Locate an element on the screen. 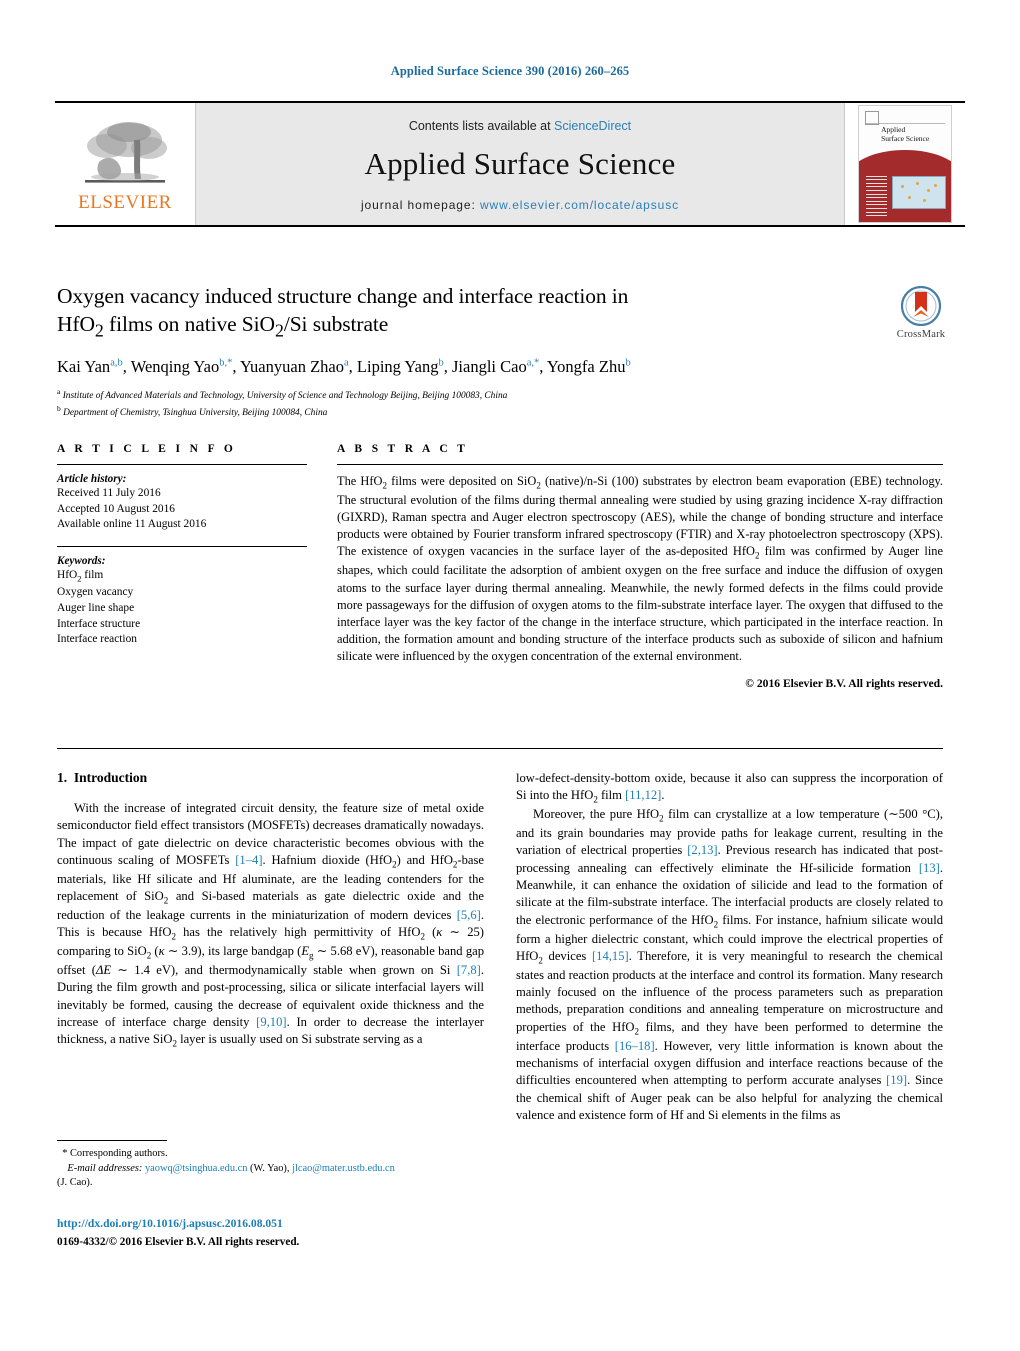 The image size is (1020, 1351). author-item: Liping Yangb is located at coordinates (400, 366).